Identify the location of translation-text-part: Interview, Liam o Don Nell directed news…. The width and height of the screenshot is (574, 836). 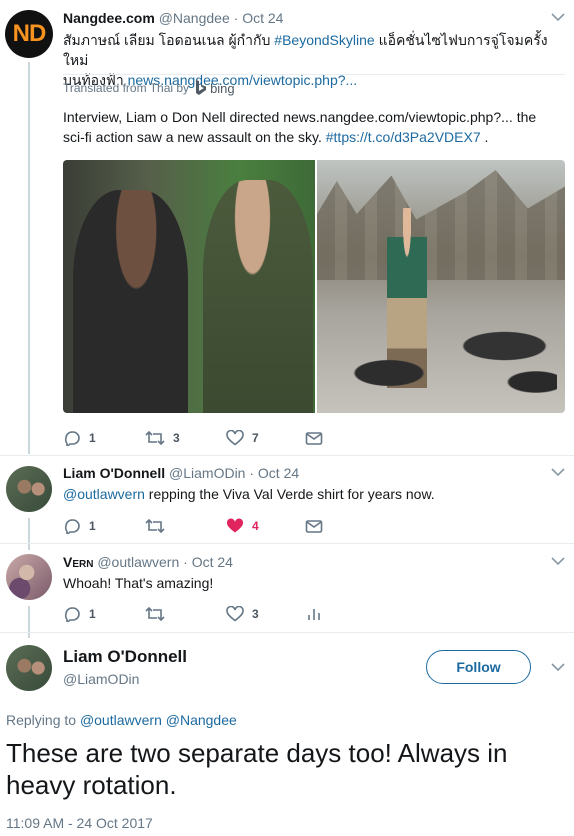
(300, 117).